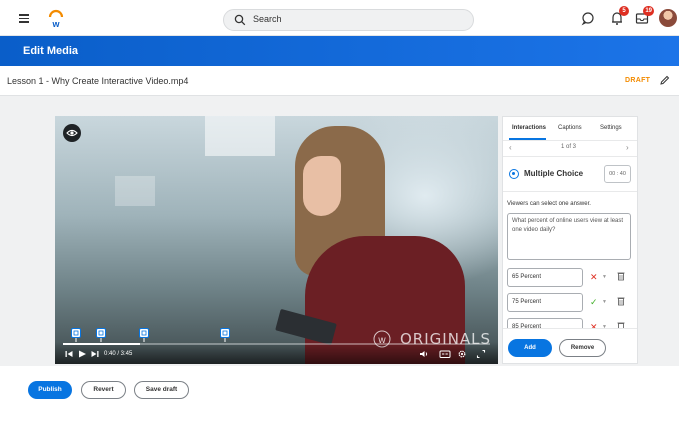  I want to click on eye-icon, so click(72, 133).